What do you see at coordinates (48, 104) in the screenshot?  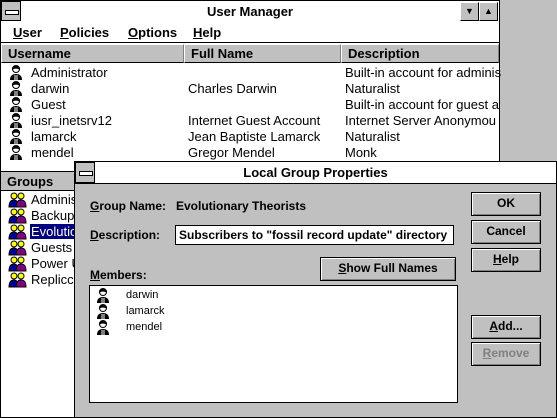 I see `username-cell: Guest` at bounding box center [48, 104].